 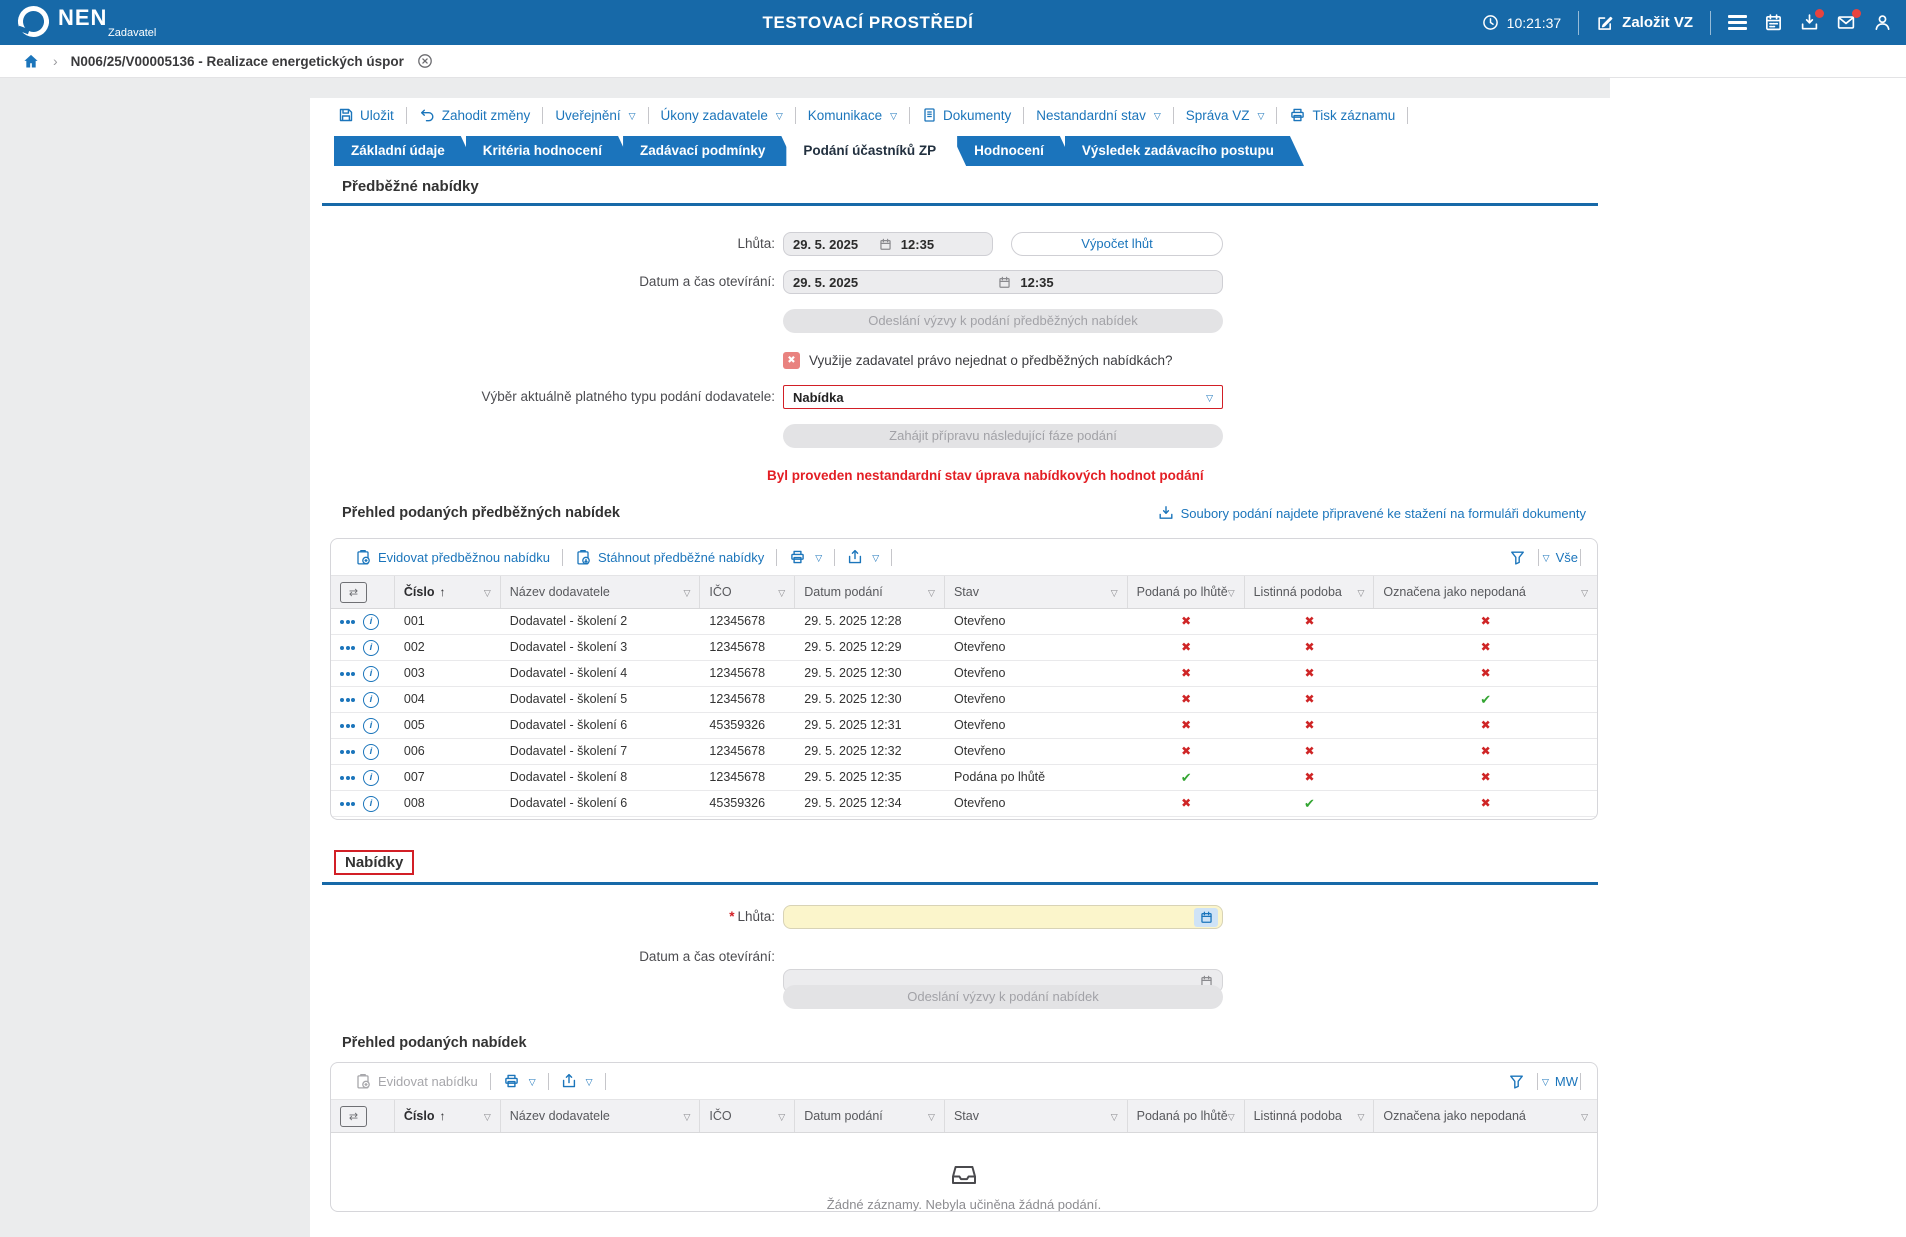 What do you see at coordinates (966, 115) in the screenshot?
I see `documents-button: Dokumenty` at bounding box center [966, 115].